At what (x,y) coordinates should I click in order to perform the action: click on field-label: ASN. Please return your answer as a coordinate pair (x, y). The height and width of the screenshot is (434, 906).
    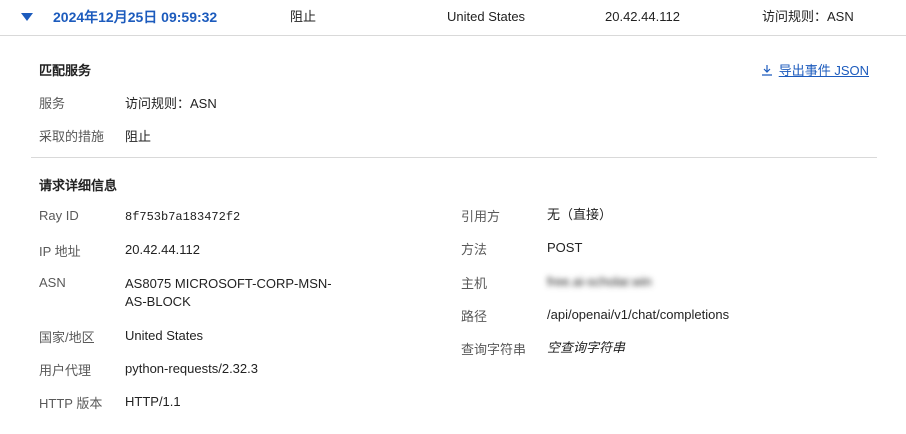
    Looking at the image, I should click on (52, 282).